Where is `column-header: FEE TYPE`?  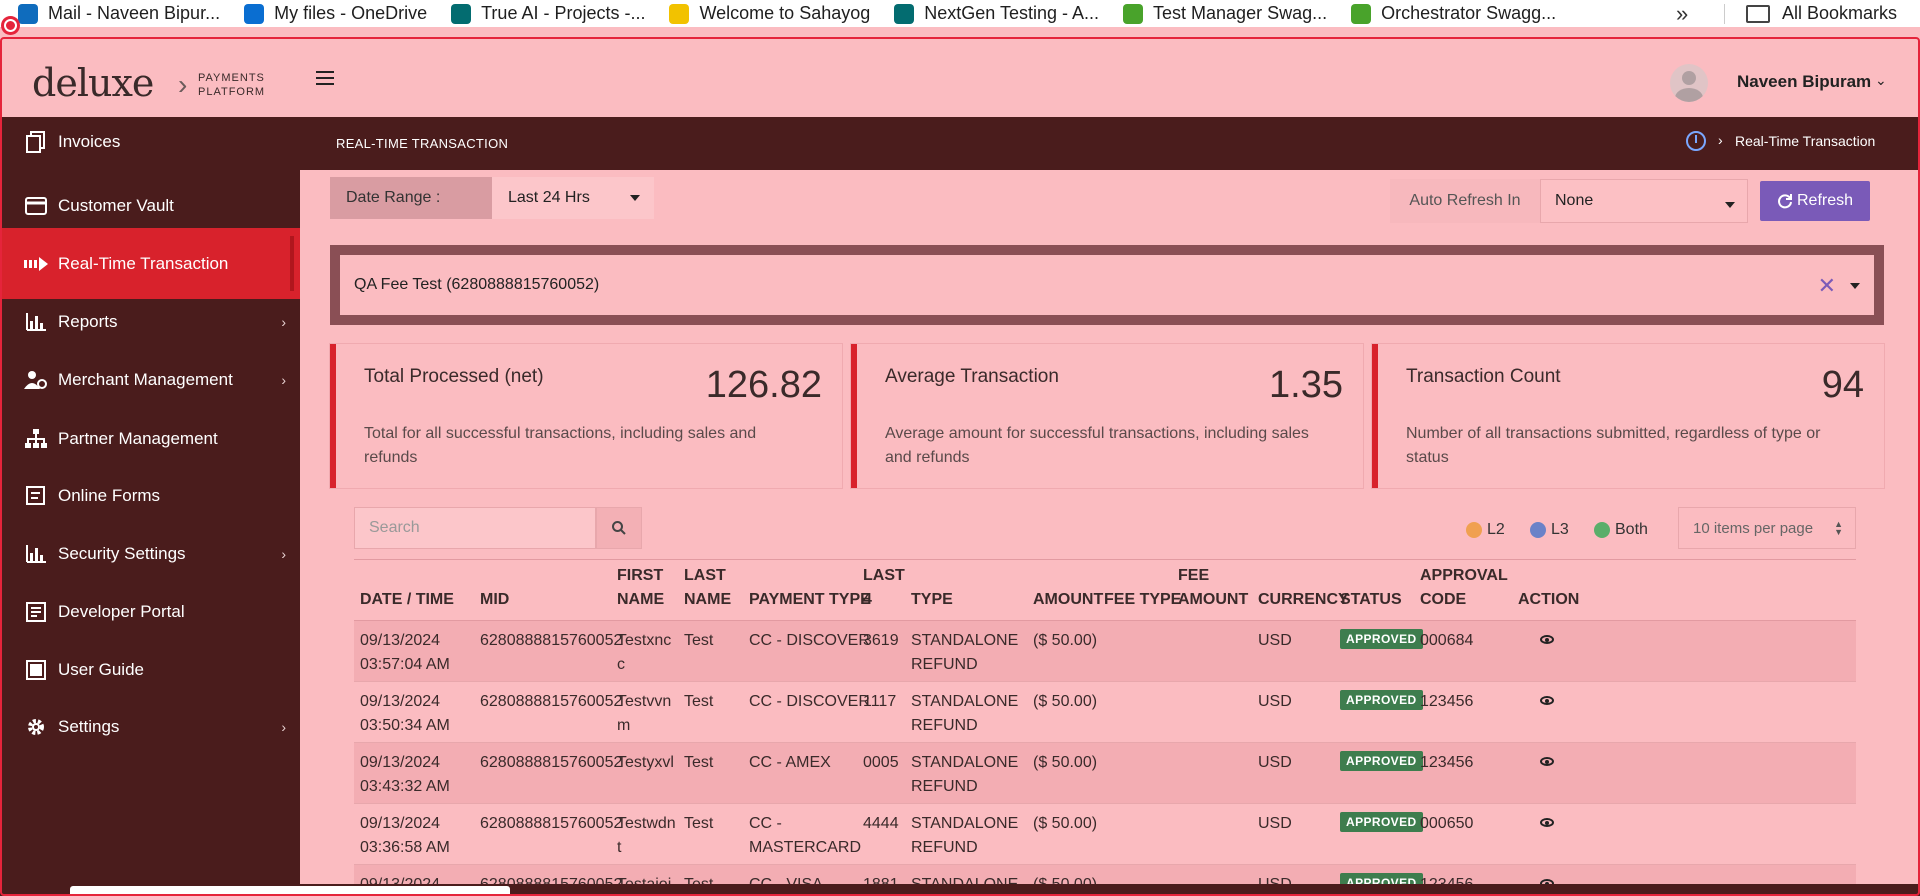 column-header: FEE TYPE is located at coordinates (1142, 600).